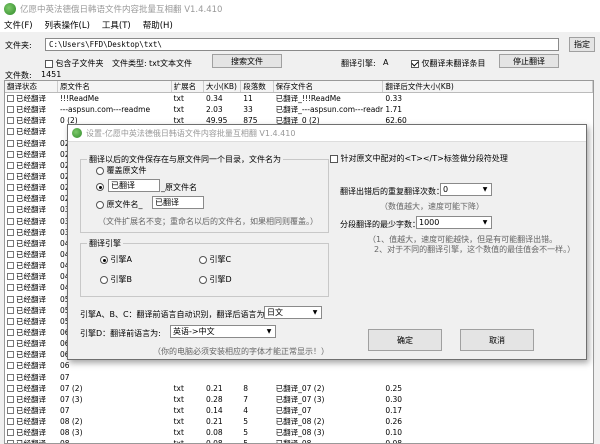 The width and height of the screenshot is (600, 444). I want to click on abc-target-select: 日文 ▼, so click(293, 312).